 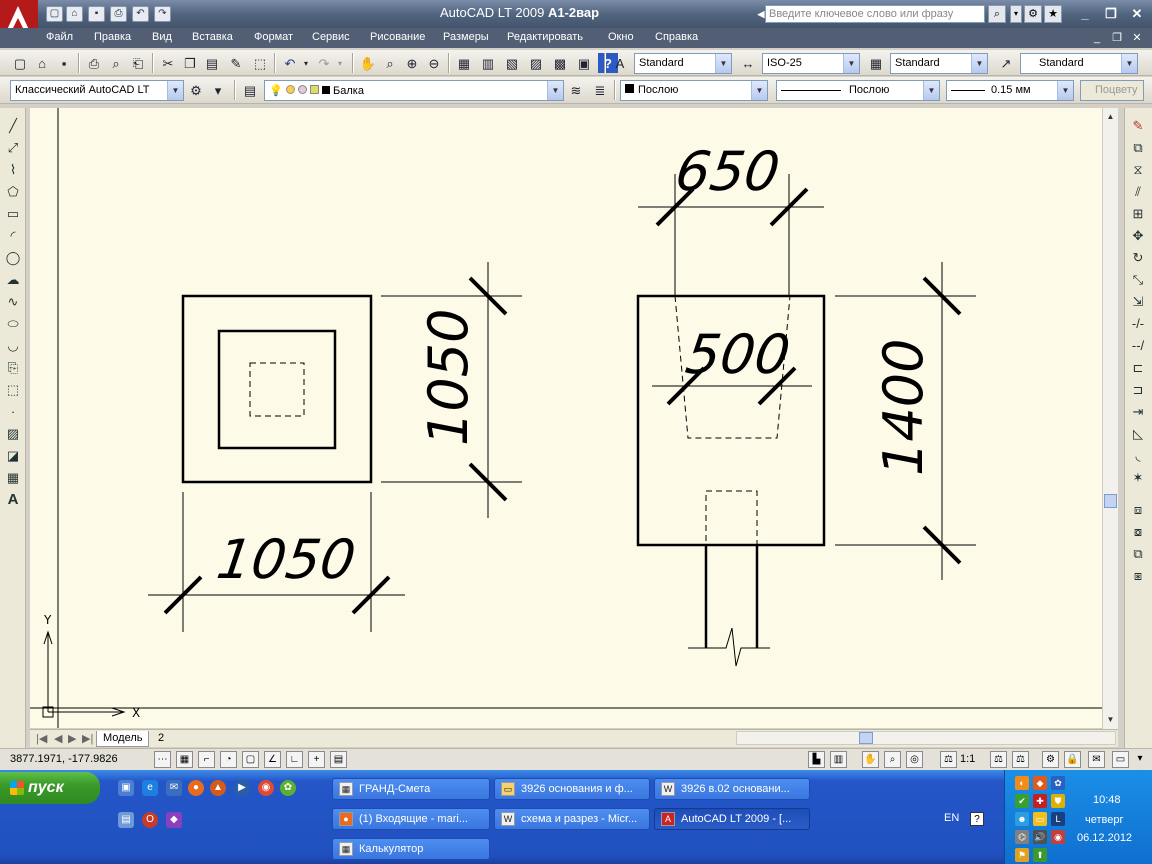 What do you see at coordinates (816, 759) in the screenshot?
I see `model-space-icon: ▙` at bounding box center [816, 759].